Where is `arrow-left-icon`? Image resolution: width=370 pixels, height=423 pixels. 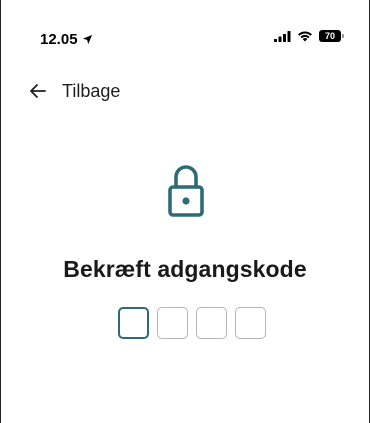 arrow-left-icon is located at coordinates (38, 91).